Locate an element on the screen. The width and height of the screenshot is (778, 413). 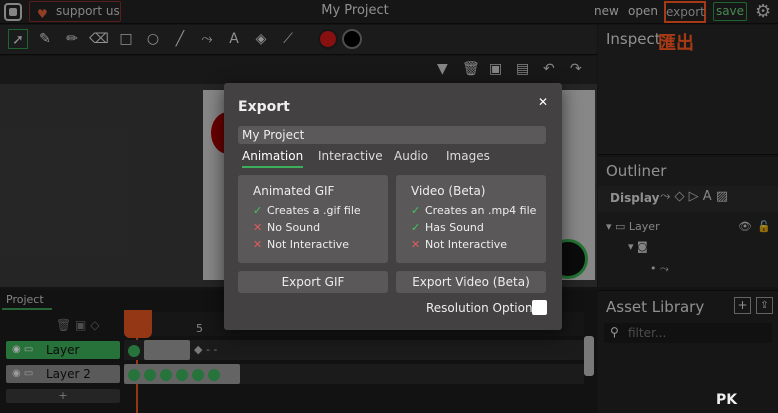
video-card-title: Video (Beta) is located at coordinates (448, 191).